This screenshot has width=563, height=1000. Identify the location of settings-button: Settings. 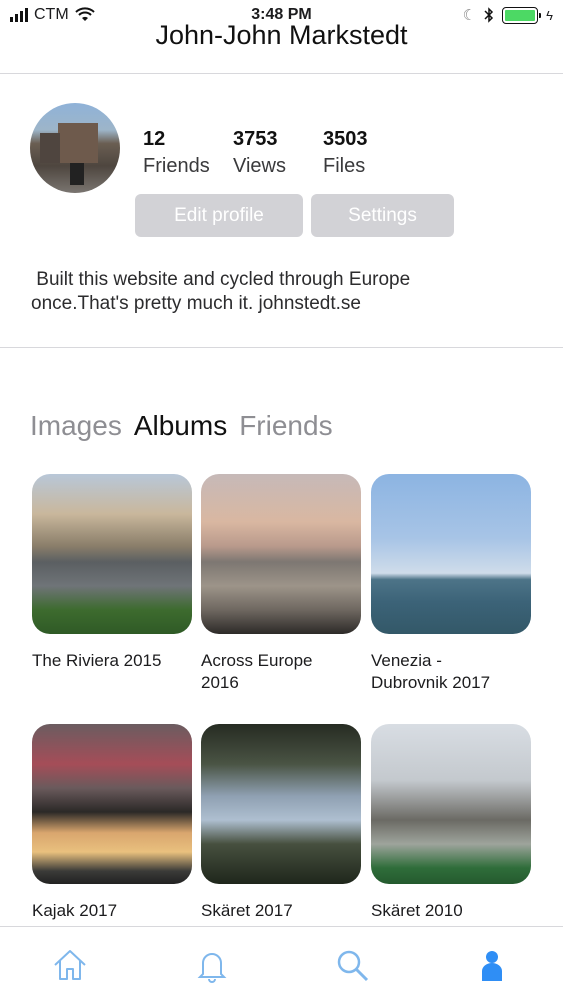
(382, 215).